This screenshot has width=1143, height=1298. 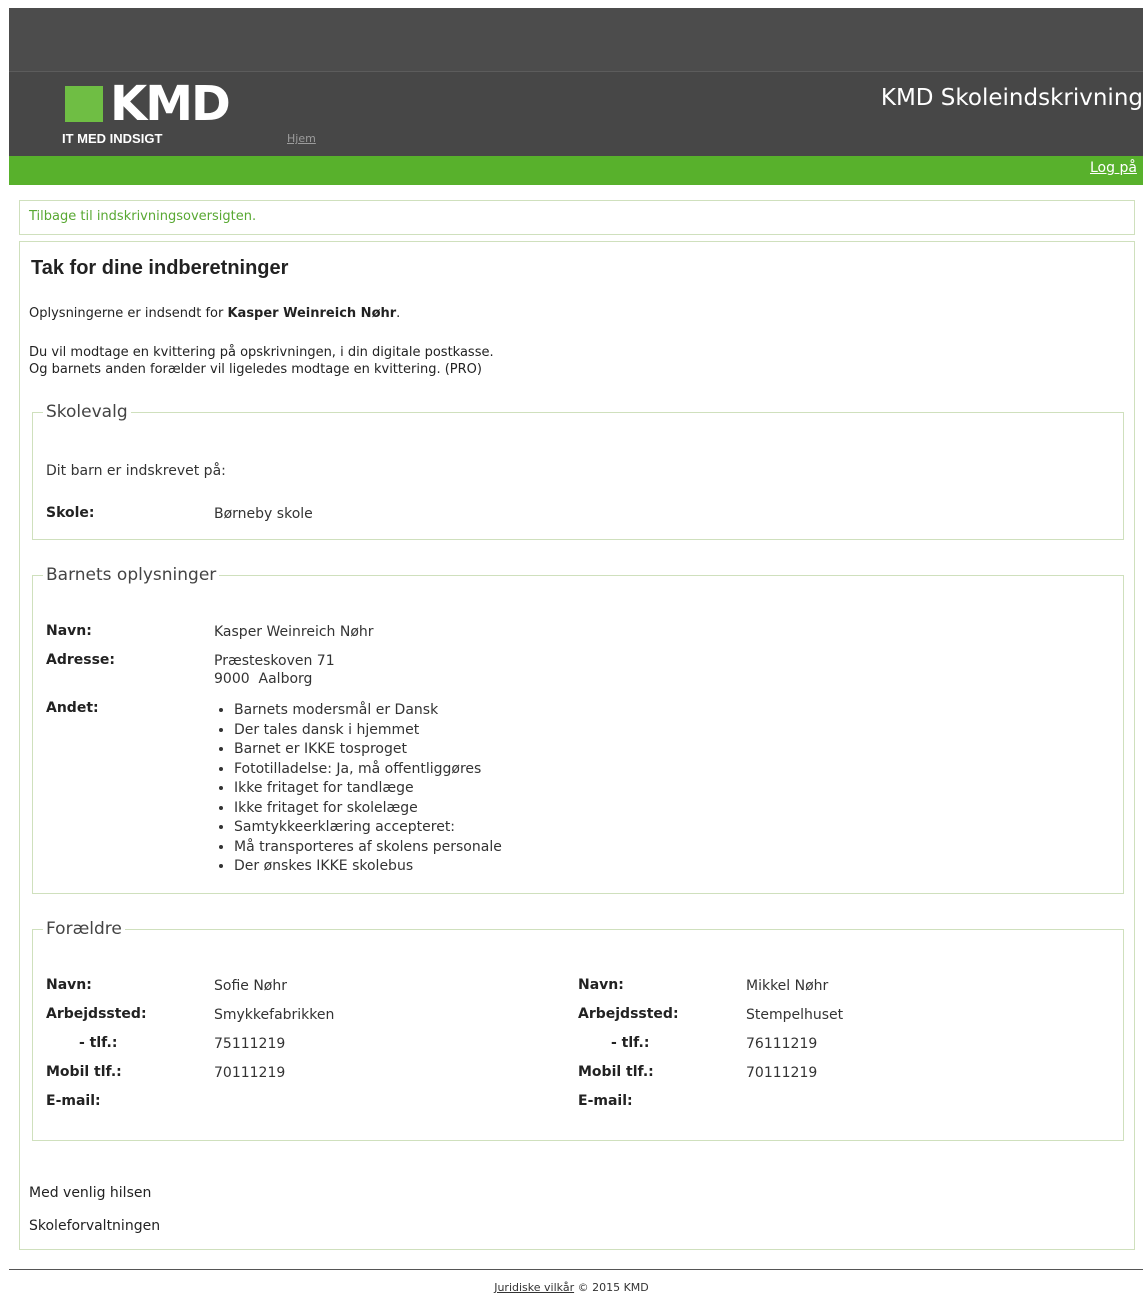 I want to click on parent-2-workplace: Stempelhuset, so click(x=795, y=1015).